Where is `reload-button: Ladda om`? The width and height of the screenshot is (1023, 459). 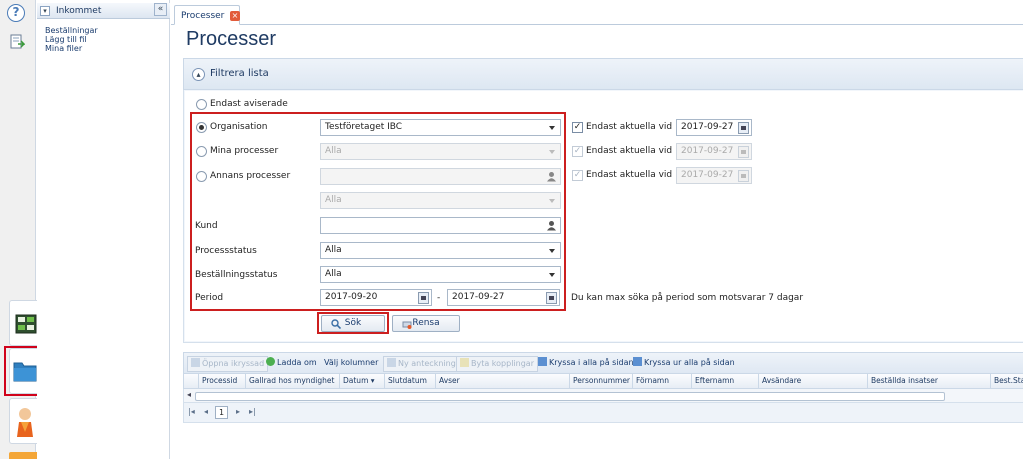 reload-button: Ladda om is located at coordinates (291, 364).